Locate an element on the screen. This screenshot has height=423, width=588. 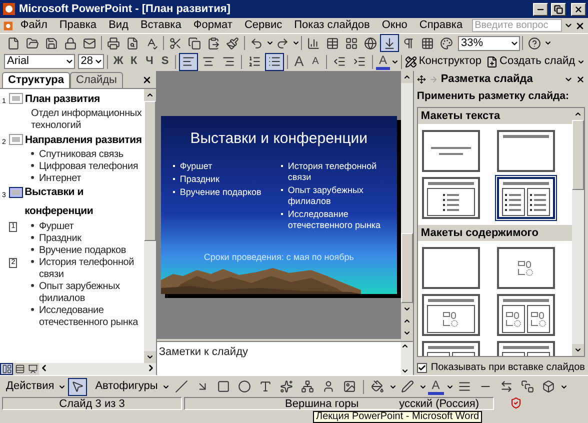
outline-slide-title: Направления развития is located at coordinates (83, 140).